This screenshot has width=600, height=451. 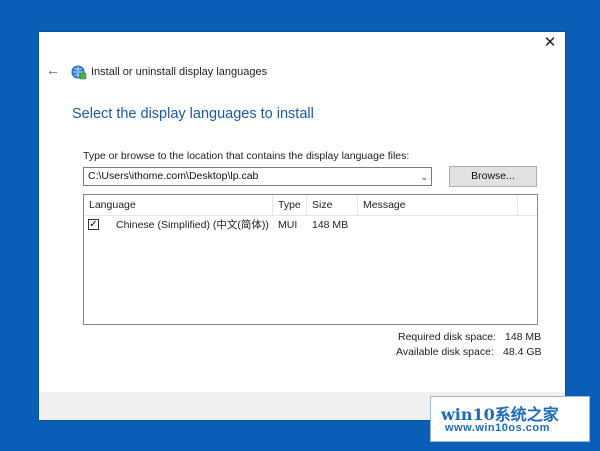 What do you see at coordinates (178, 205) in the screenshot?
I see `column-header-language: Language` at bounding box center [178, 205].